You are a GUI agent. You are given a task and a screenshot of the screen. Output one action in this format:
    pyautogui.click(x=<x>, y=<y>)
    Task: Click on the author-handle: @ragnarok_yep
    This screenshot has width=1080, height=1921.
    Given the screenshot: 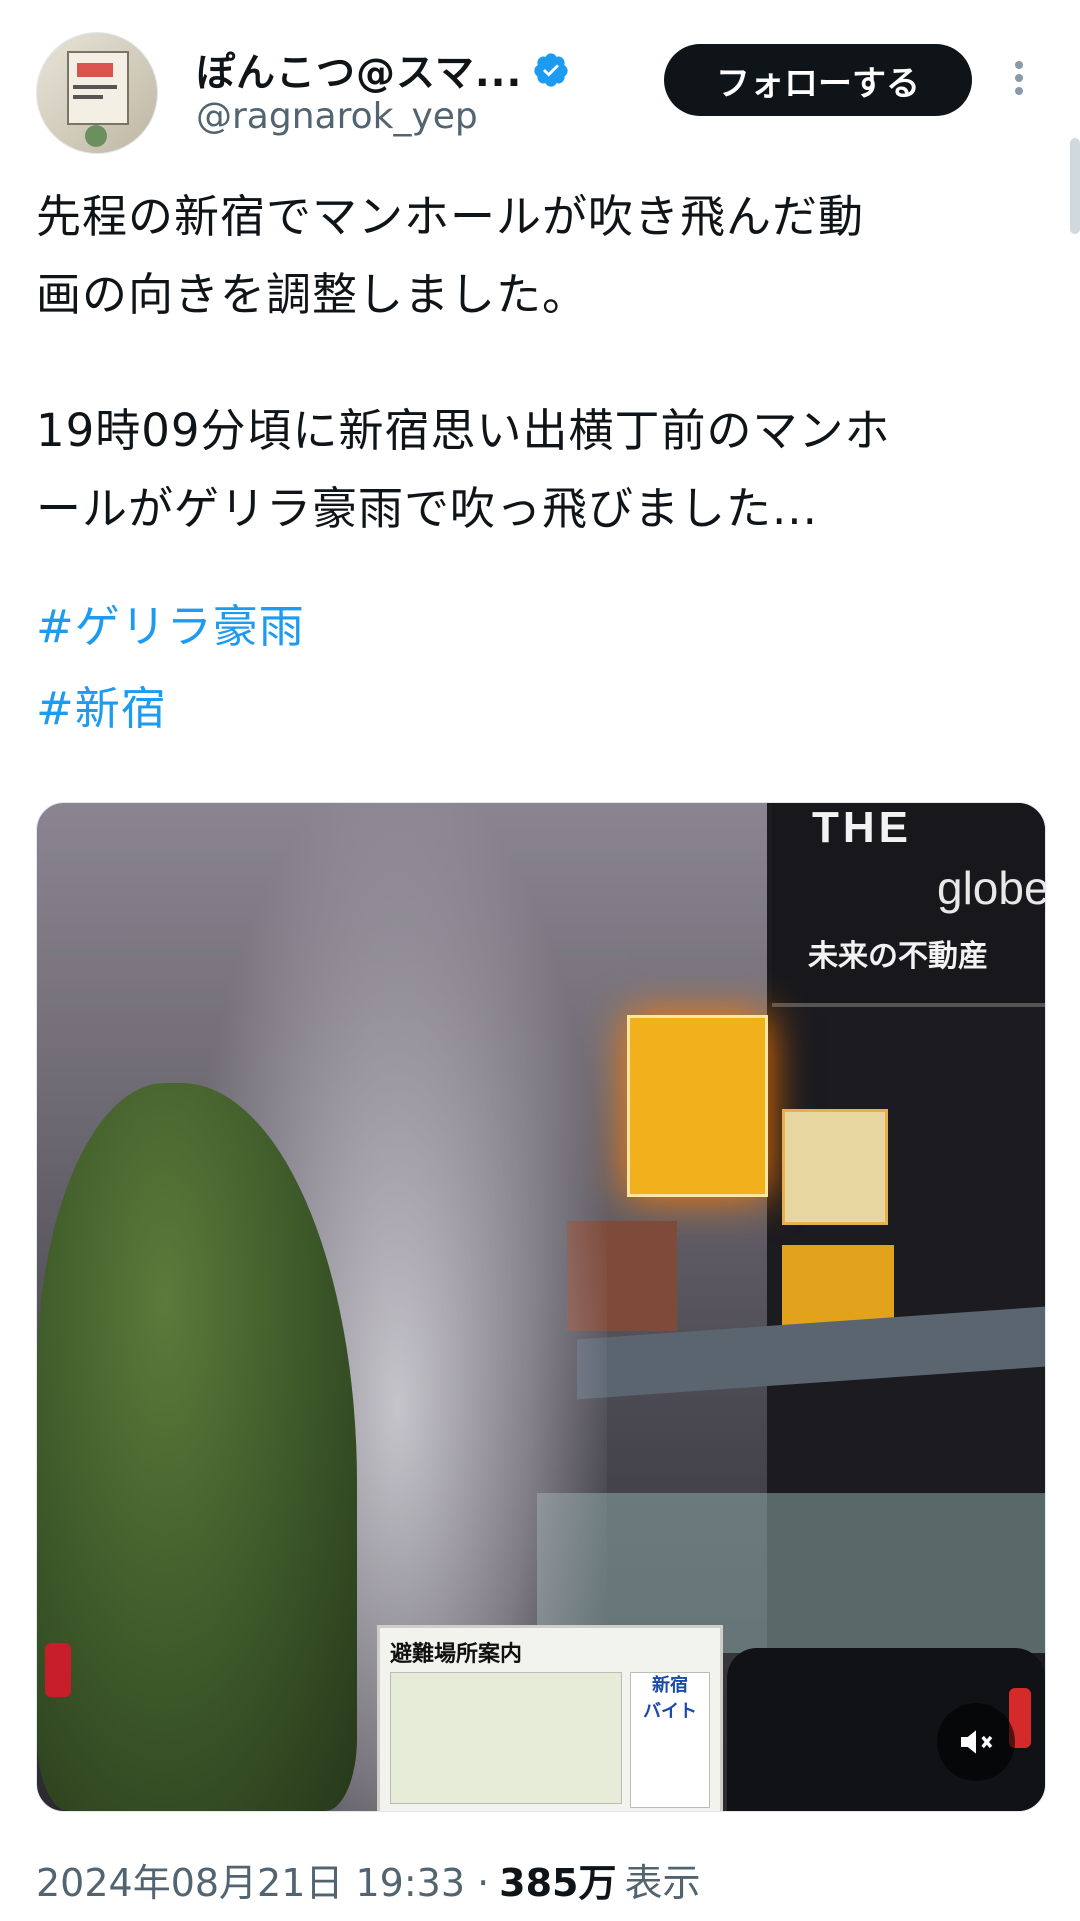 What is the action you would take?
    pyautogui.click(x=337, y=116)
    